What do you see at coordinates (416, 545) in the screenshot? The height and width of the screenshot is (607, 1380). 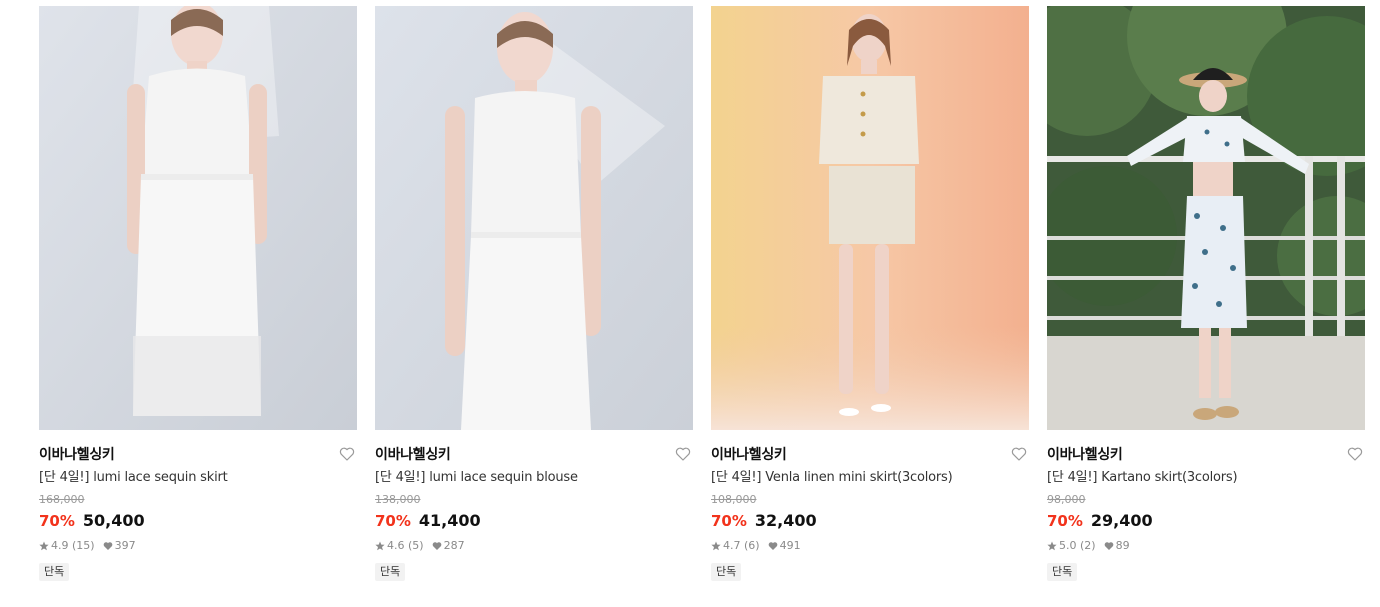 I see `review-count: (5)` at bounding box center [416, 545].